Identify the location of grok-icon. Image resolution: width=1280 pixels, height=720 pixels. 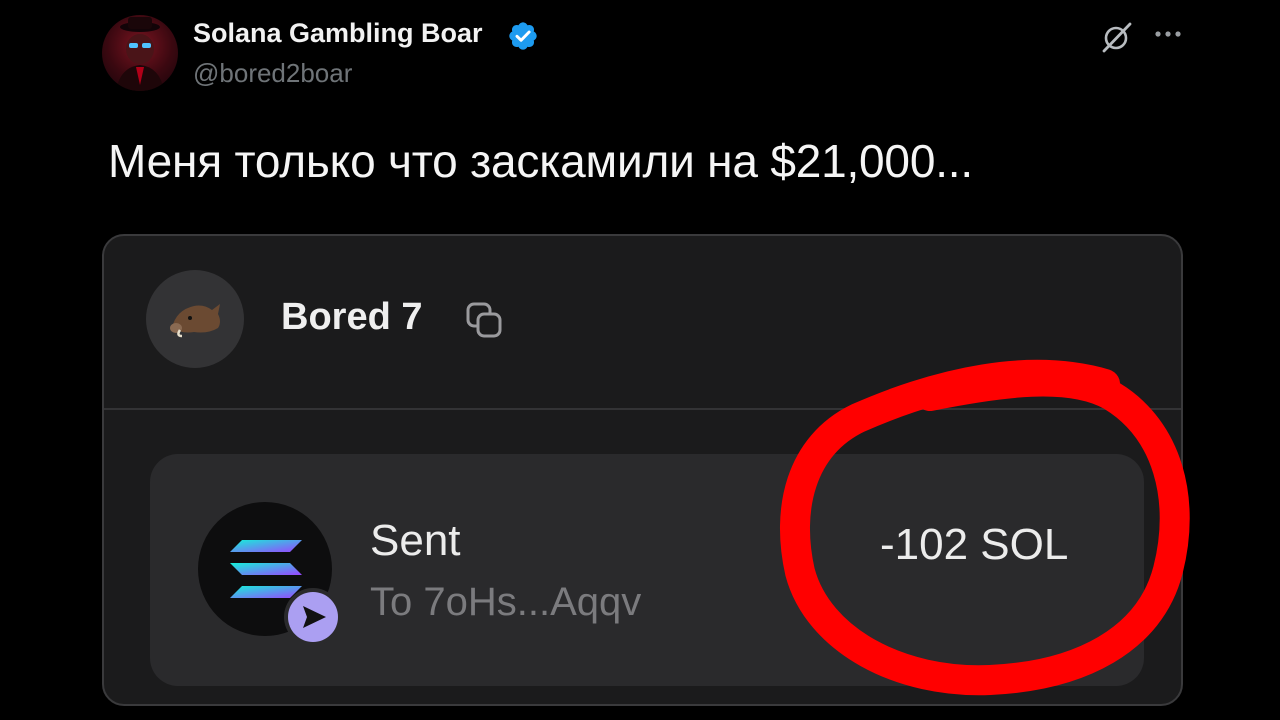
(1117, 37).